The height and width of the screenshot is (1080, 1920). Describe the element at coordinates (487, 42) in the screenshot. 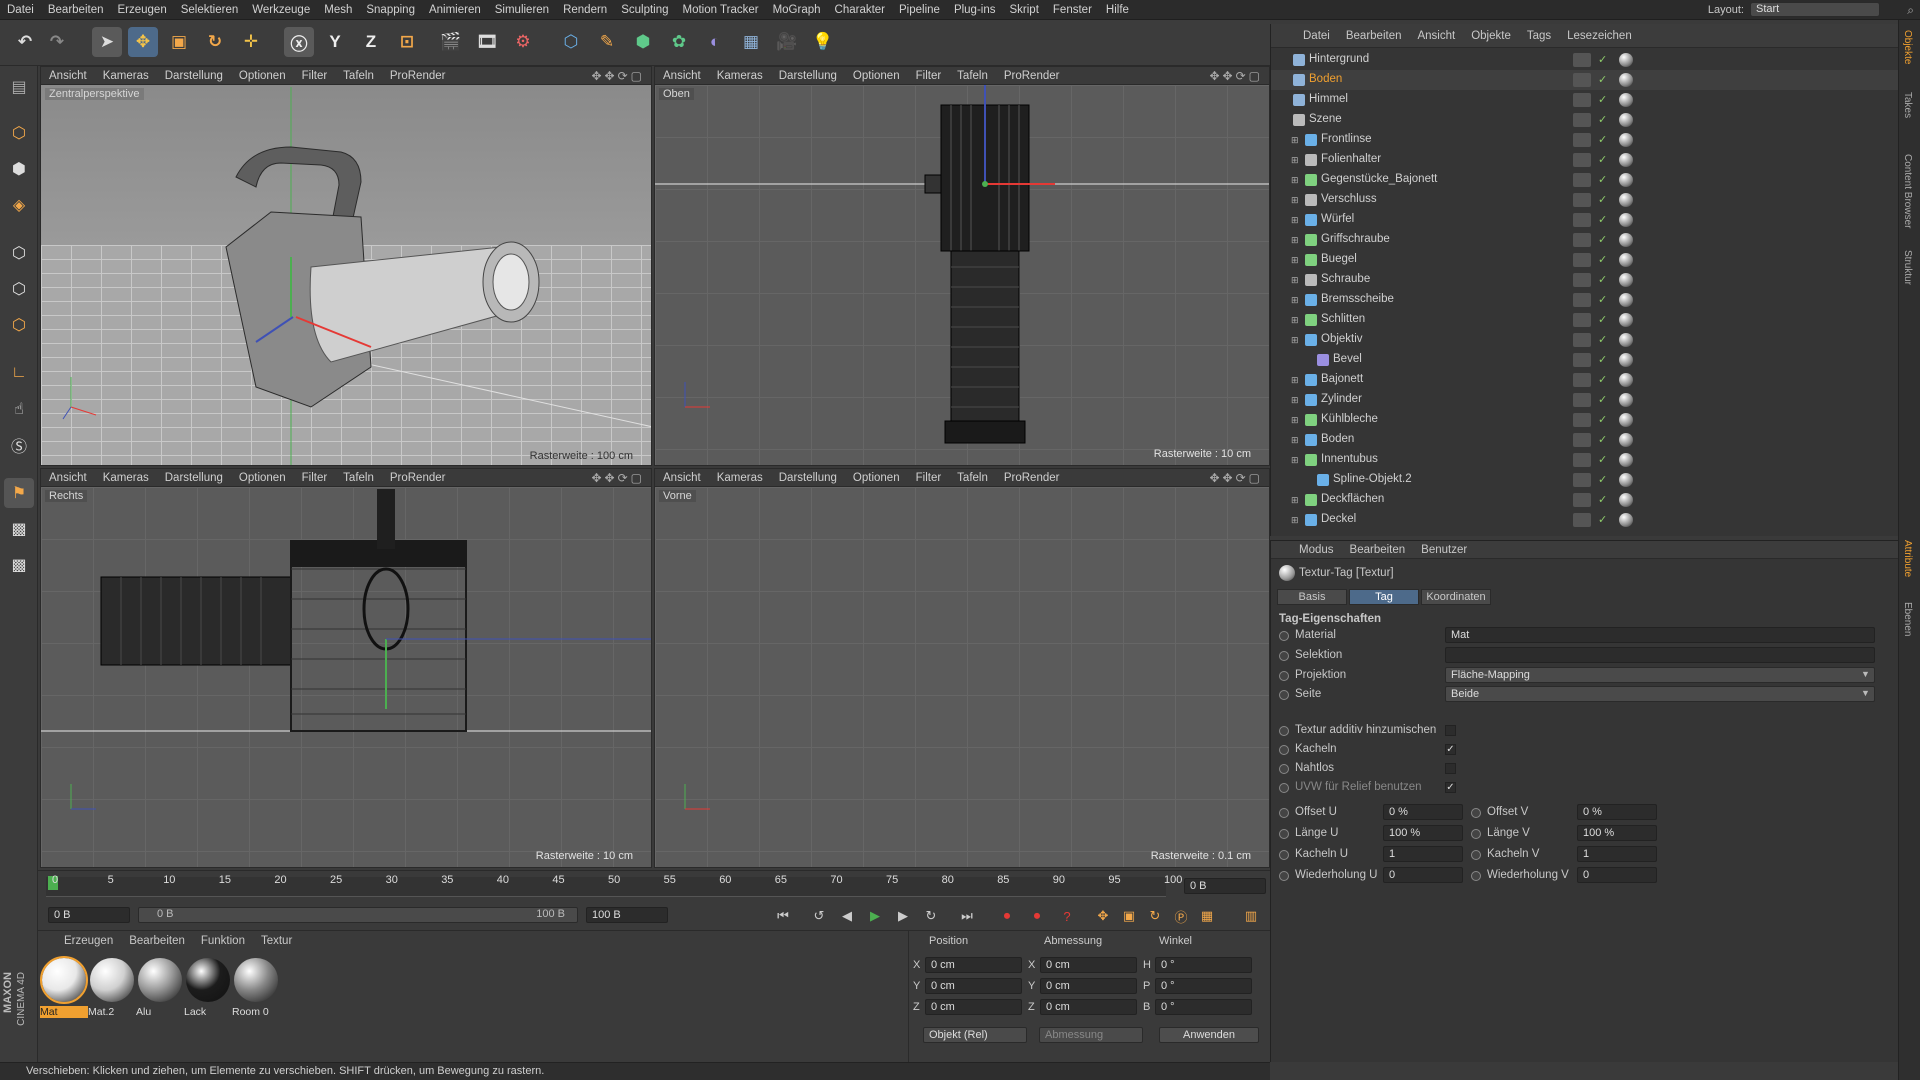

I see `render-picture-icon: 🎞` at that location.